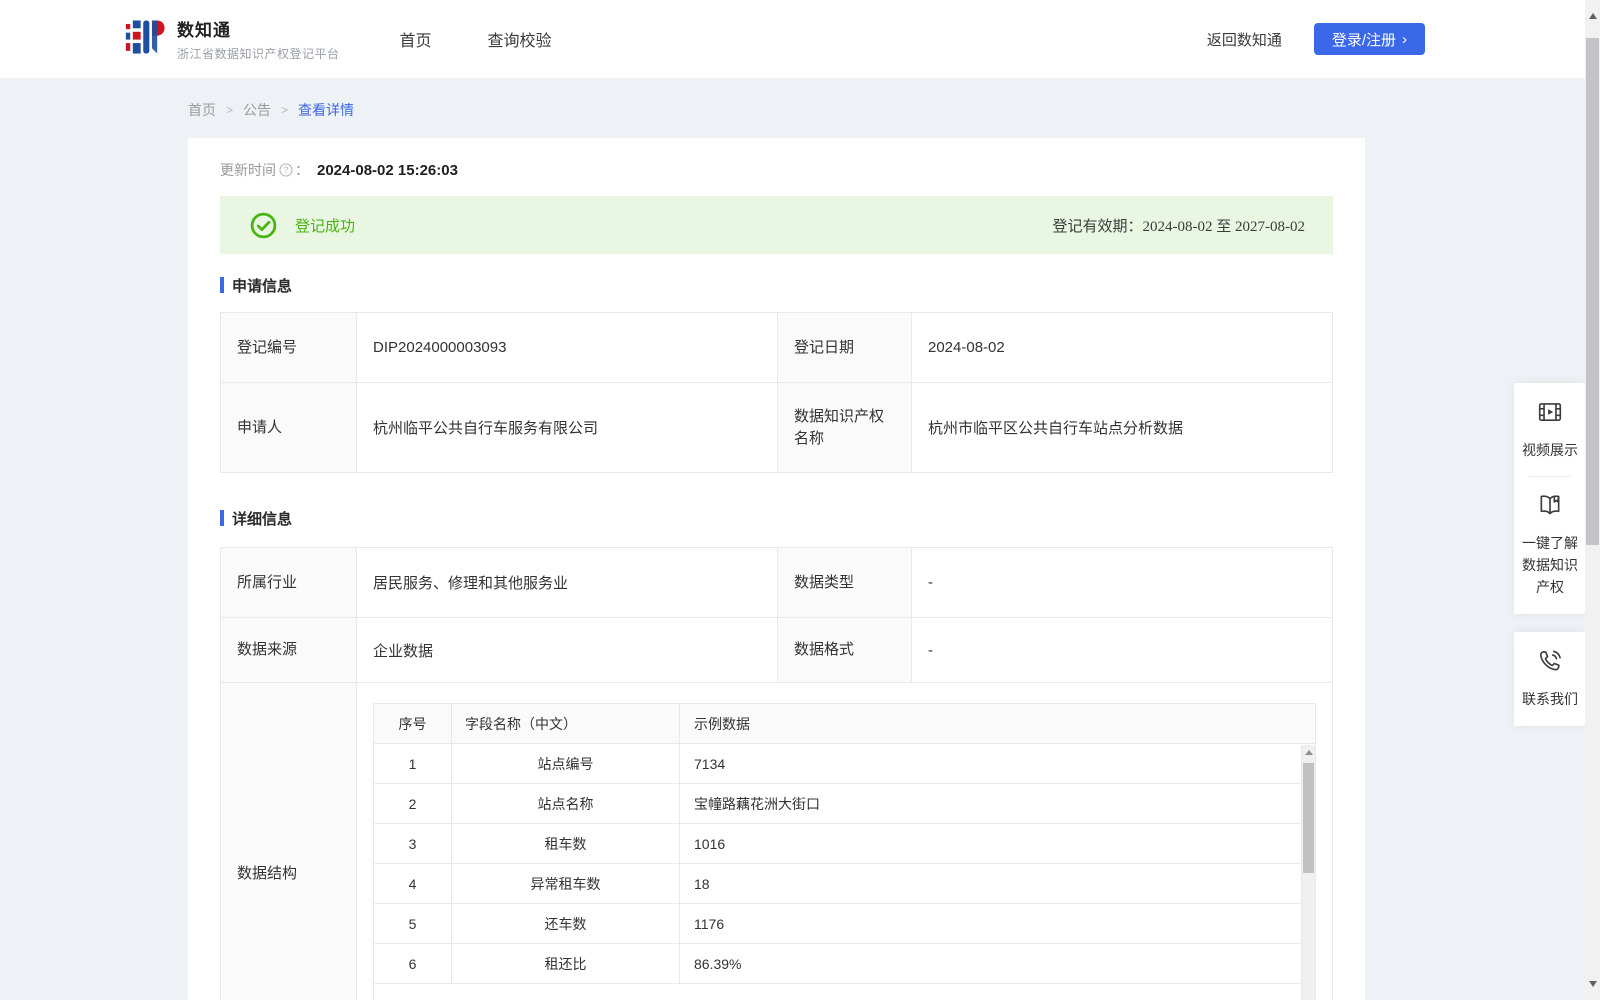 The height and width of the screenshot is (1000, 1600). I want to click on cell-sample: 7134, so click(710, 763).